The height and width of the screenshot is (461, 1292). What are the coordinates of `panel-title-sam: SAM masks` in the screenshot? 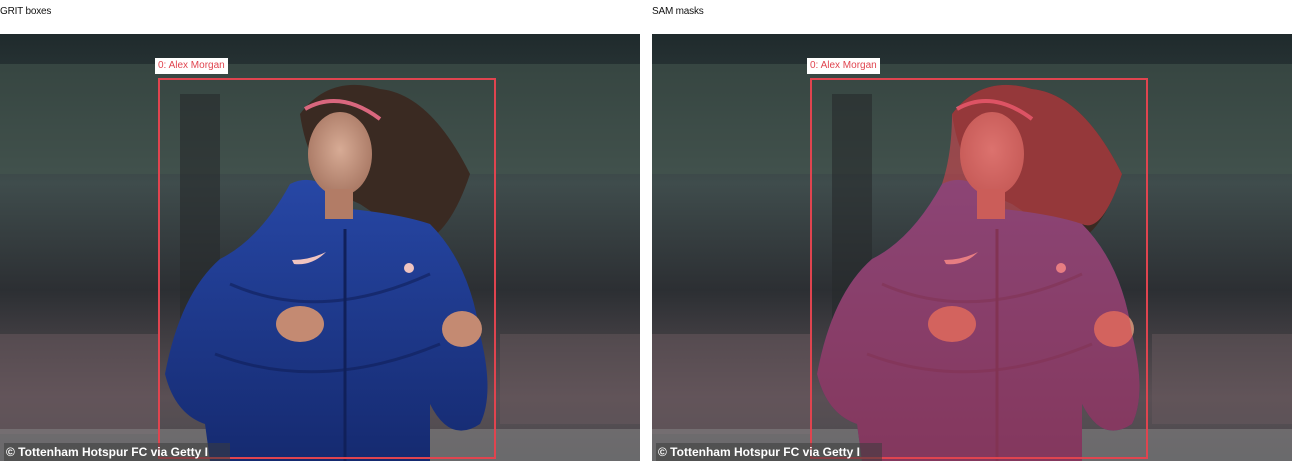 It's located at (678, 11).